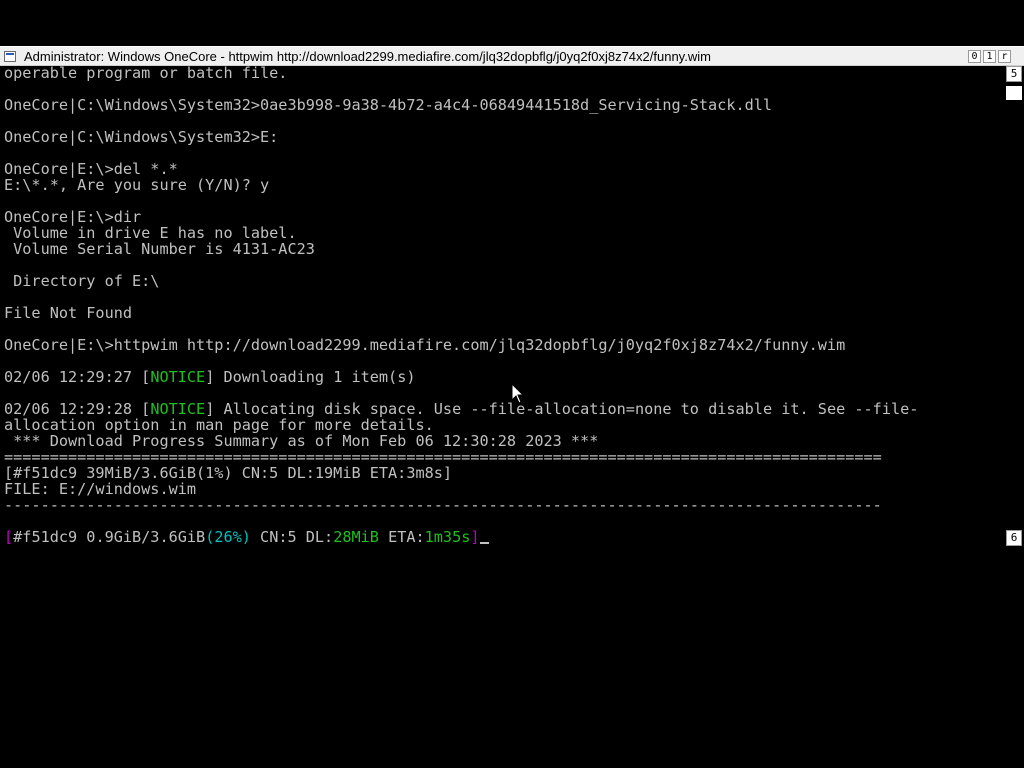  What do you see at coordinates (989, 56) in the screenshot?
I see `maximize-button: 1` at bounding box center [989, 56].